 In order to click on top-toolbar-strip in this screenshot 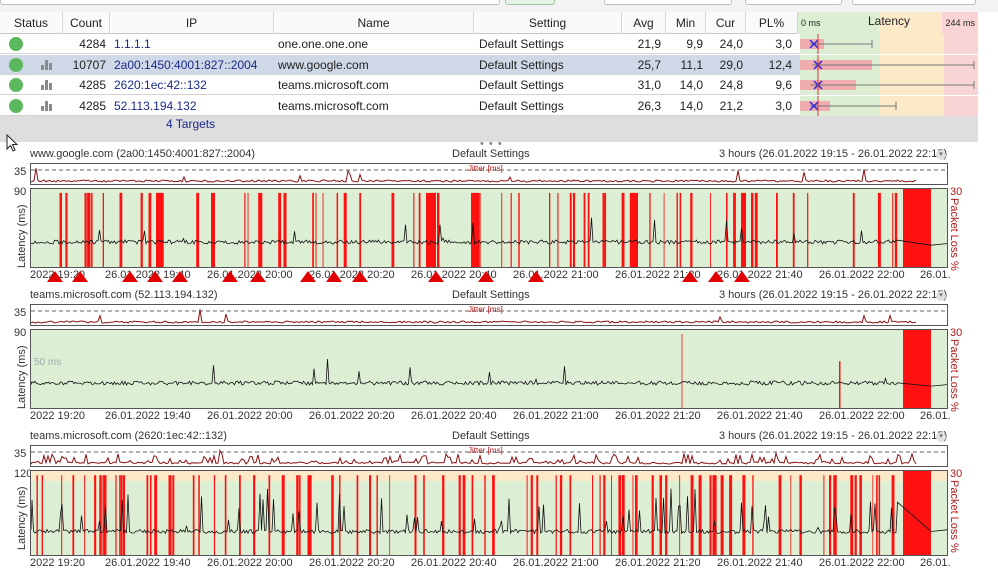, I will do `click(499, 6)`.